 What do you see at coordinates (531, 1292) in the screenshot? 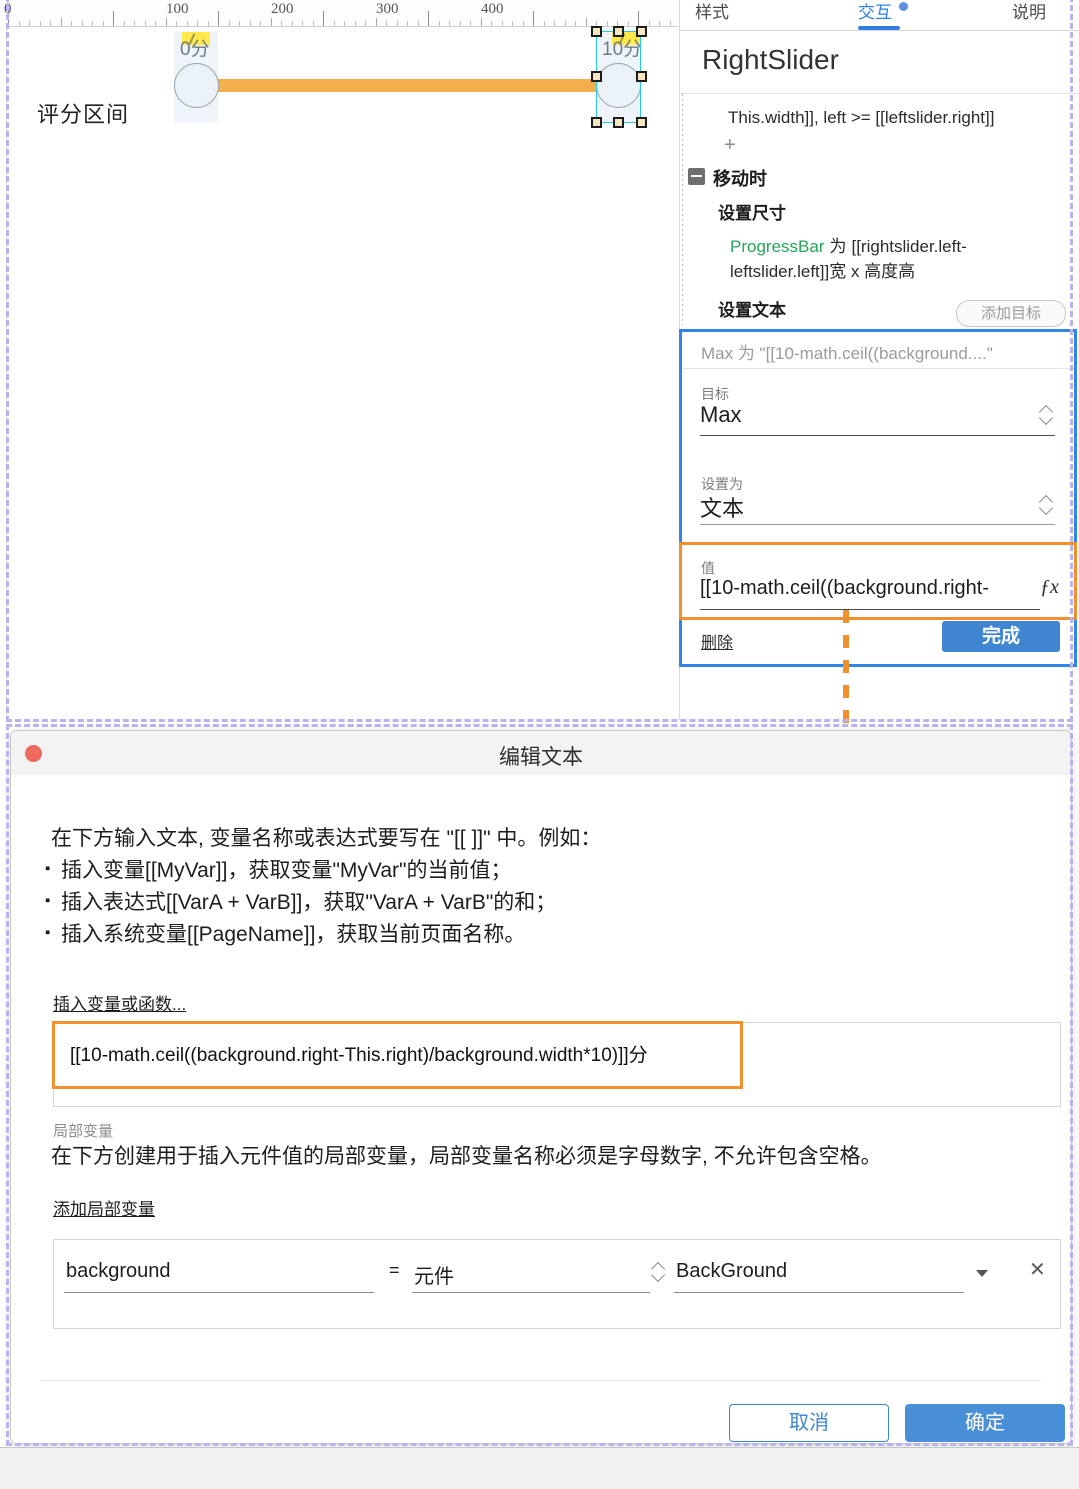
I see `local-var-type-underline` at bounding box center [531, 1292].